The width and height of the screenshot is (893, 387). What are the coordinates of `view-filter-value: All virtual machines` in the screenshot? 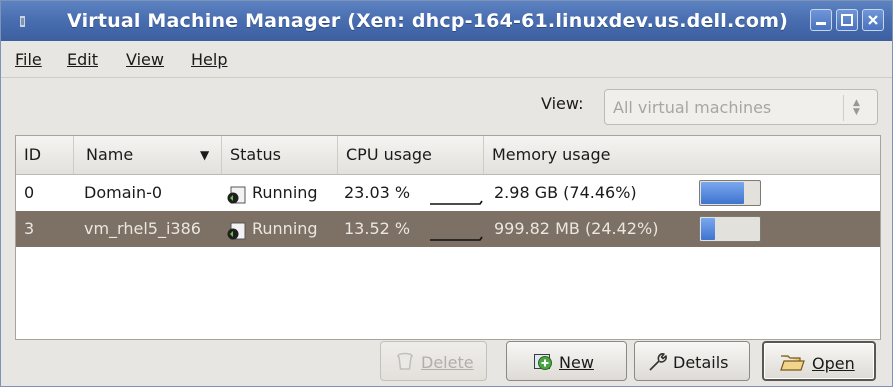 It's located at (692, 107).